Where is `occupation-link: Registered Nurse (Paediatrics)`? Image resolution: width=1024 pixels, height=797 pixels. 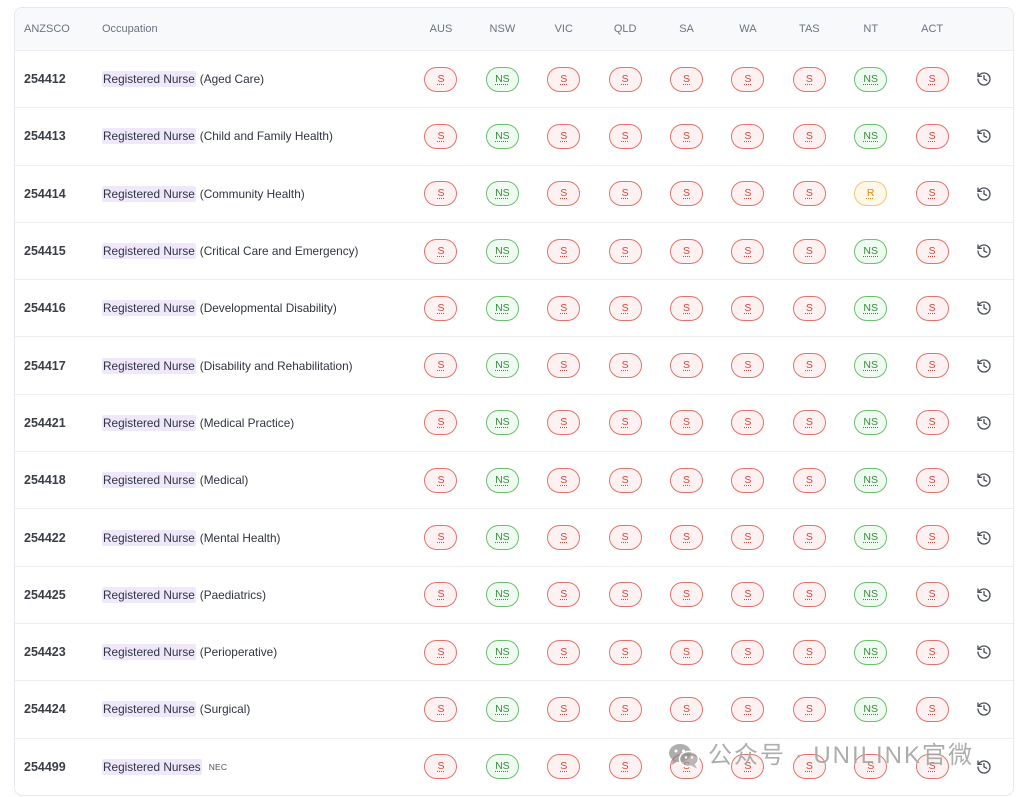
occupation-link: Registered Nurse (Paediatrics) is located at coordinates (251, 595).